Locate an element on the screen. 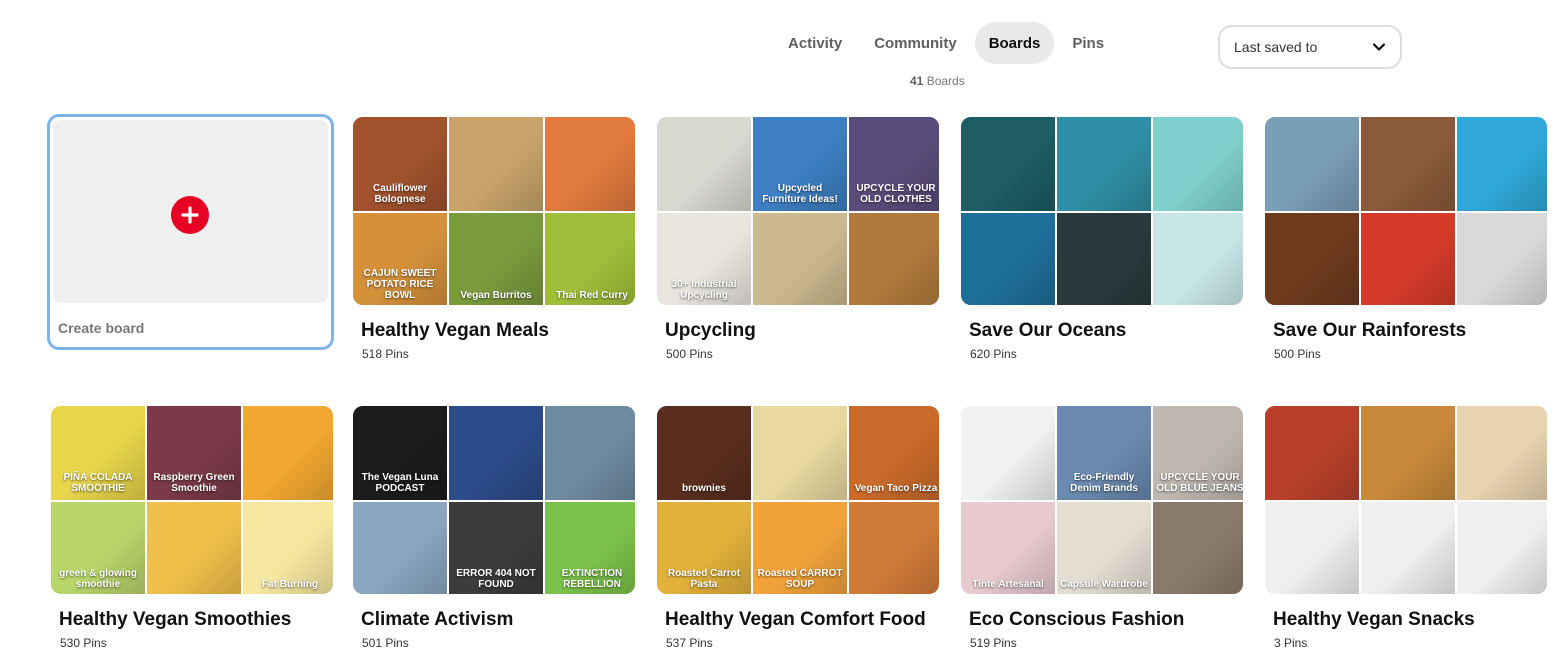  board-cover-image: Roasted CARROT SOUP is located at coordinates (800, 548).